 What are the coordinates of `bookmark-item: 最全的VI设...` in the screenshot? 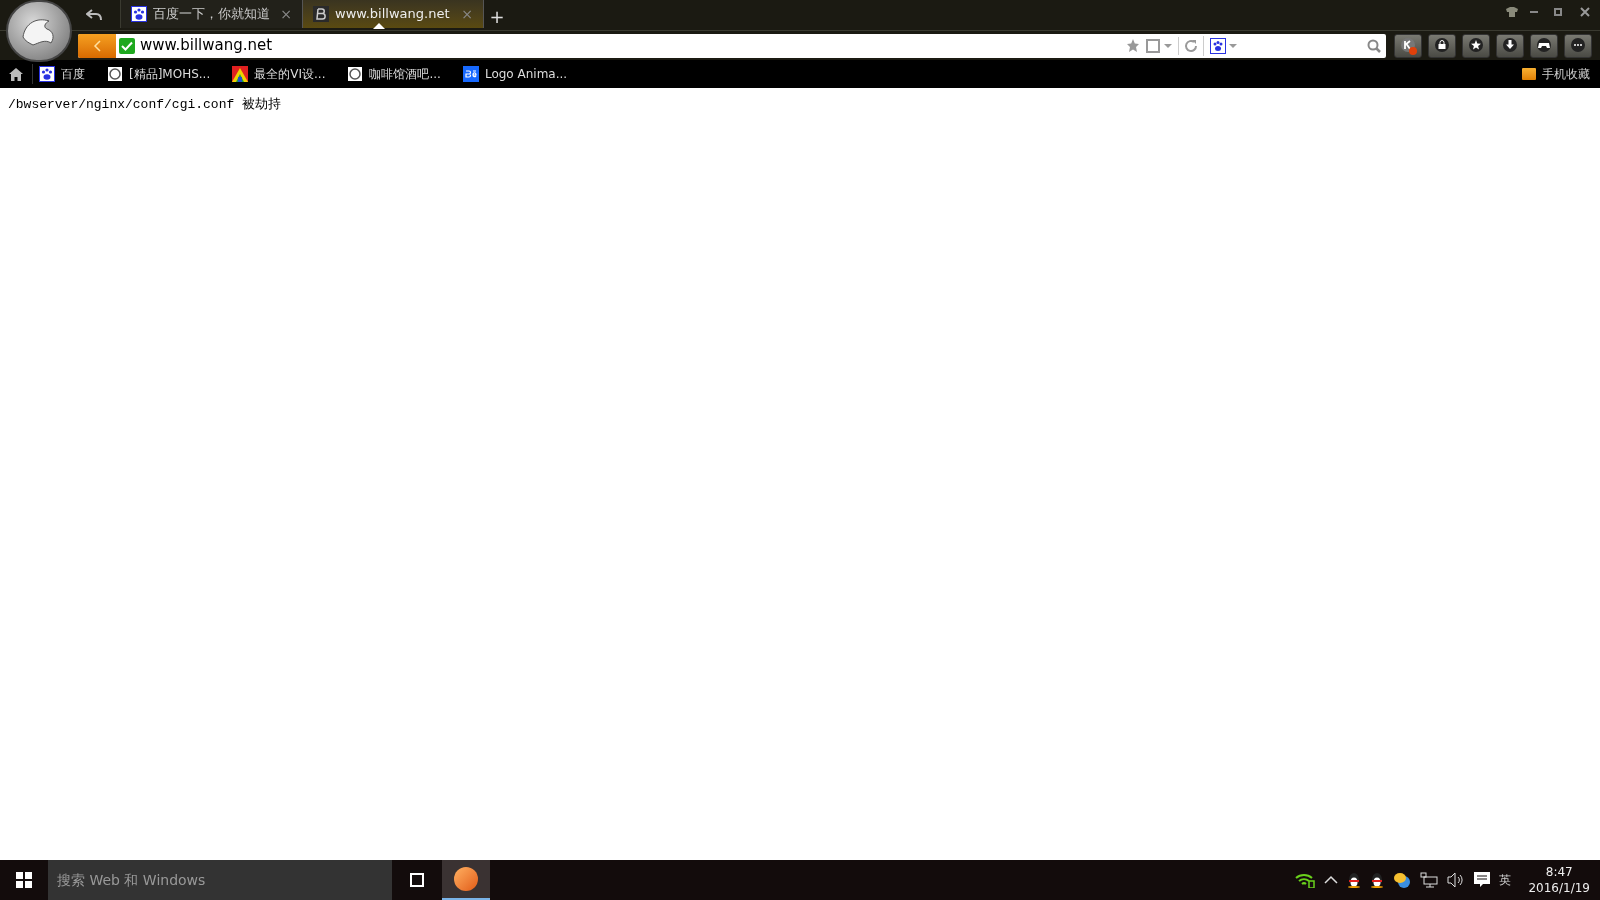 It's located at (279, 74).